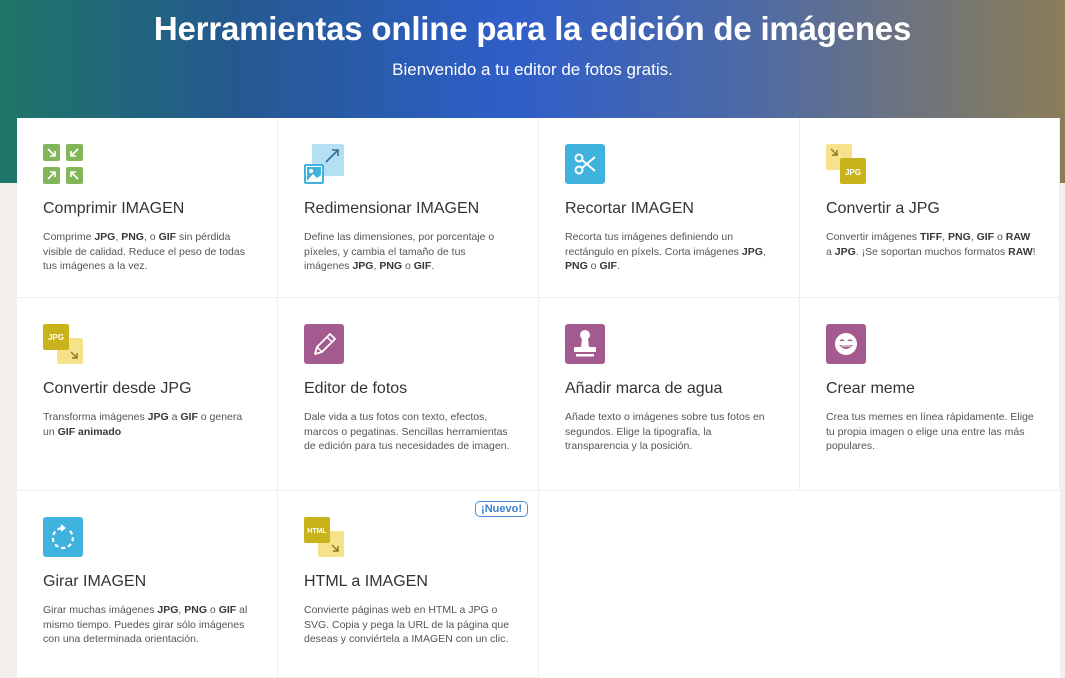 Image resolution: width=1065 pixels, height=678 pixels. What do you see at coordinates (392, 208) in the screenshot?
I see `tool-title: Redimensionar IMAGEN` at bounding box center [392, 208].